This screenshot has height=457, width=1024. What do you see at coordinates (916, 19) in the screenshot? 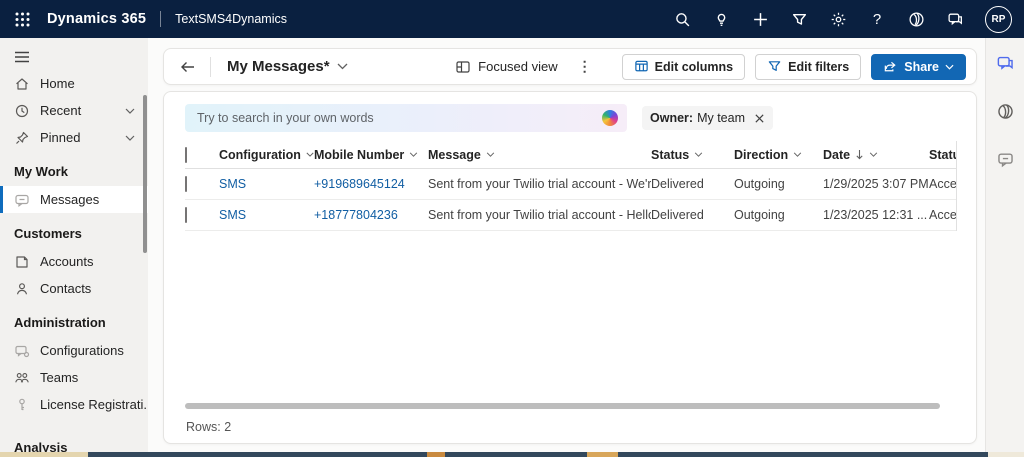
I see `copilot-apps-icon` at bounding box center [916, 19].